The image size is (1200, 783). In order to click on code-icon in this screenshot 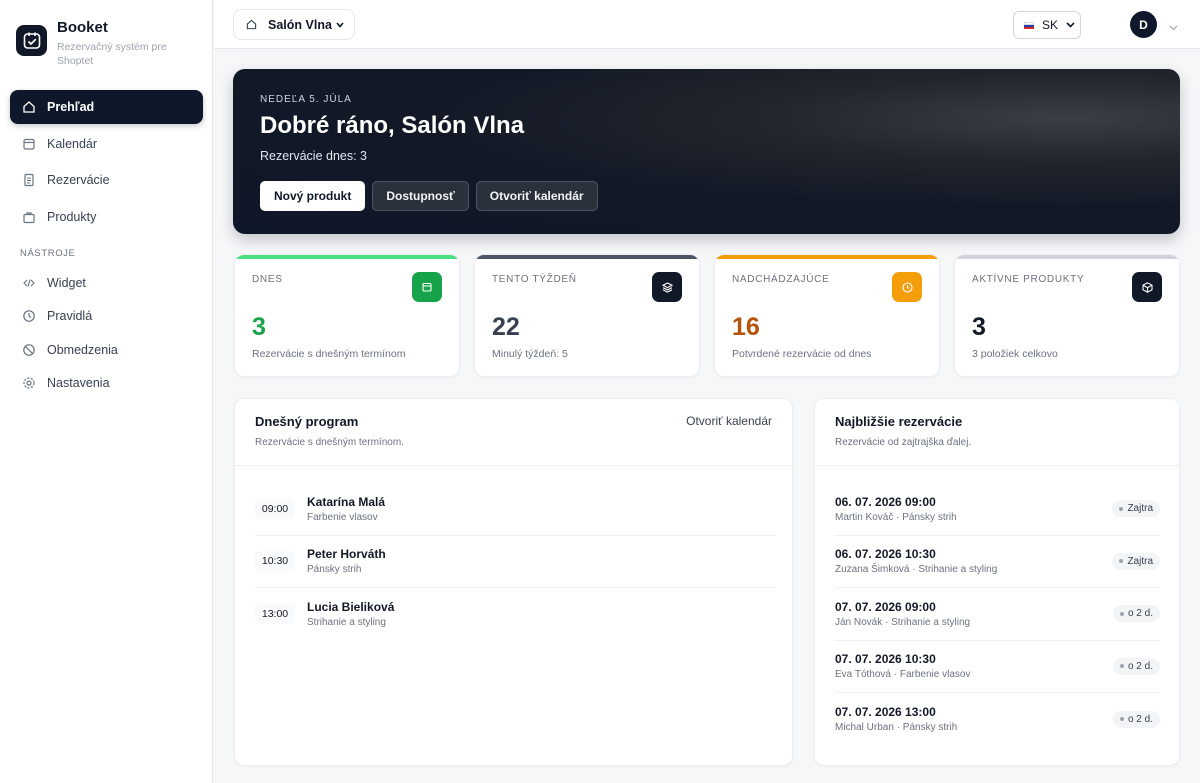, I will do `click(29, 283)`.